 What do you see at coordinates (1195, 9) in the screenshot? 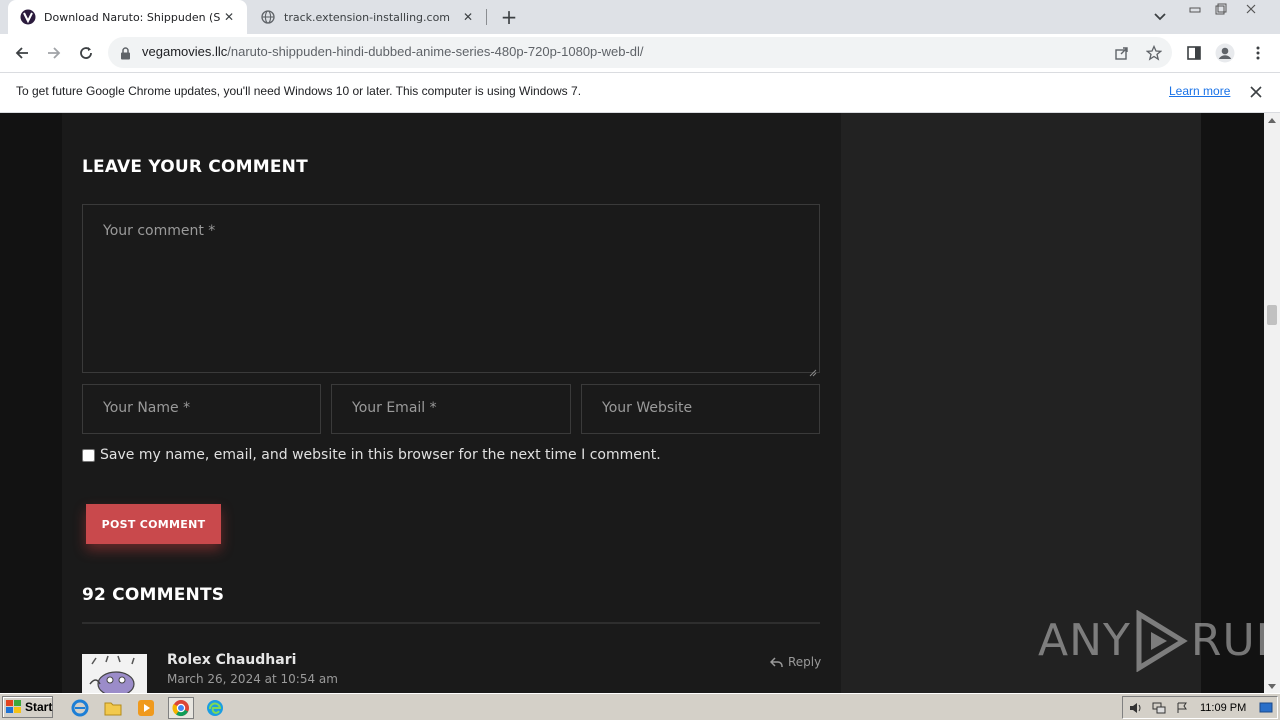
I see `minimize-icon` at bounding box center [1195, 9].